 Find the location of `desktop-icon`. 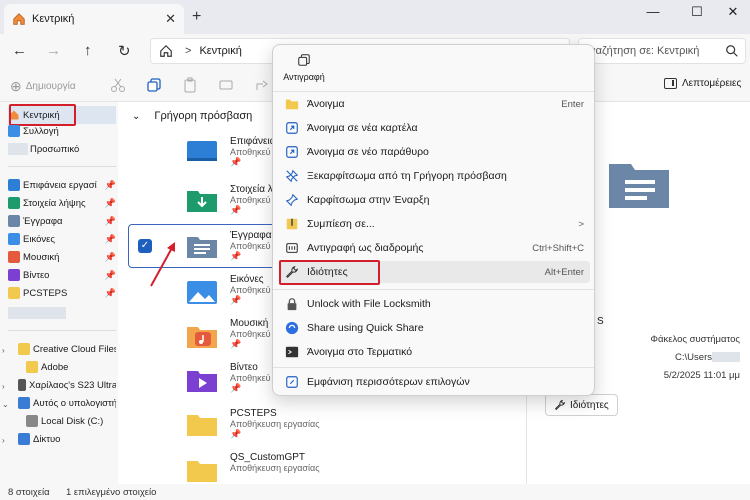

desktop-icon is located at coordinates (14, 185).